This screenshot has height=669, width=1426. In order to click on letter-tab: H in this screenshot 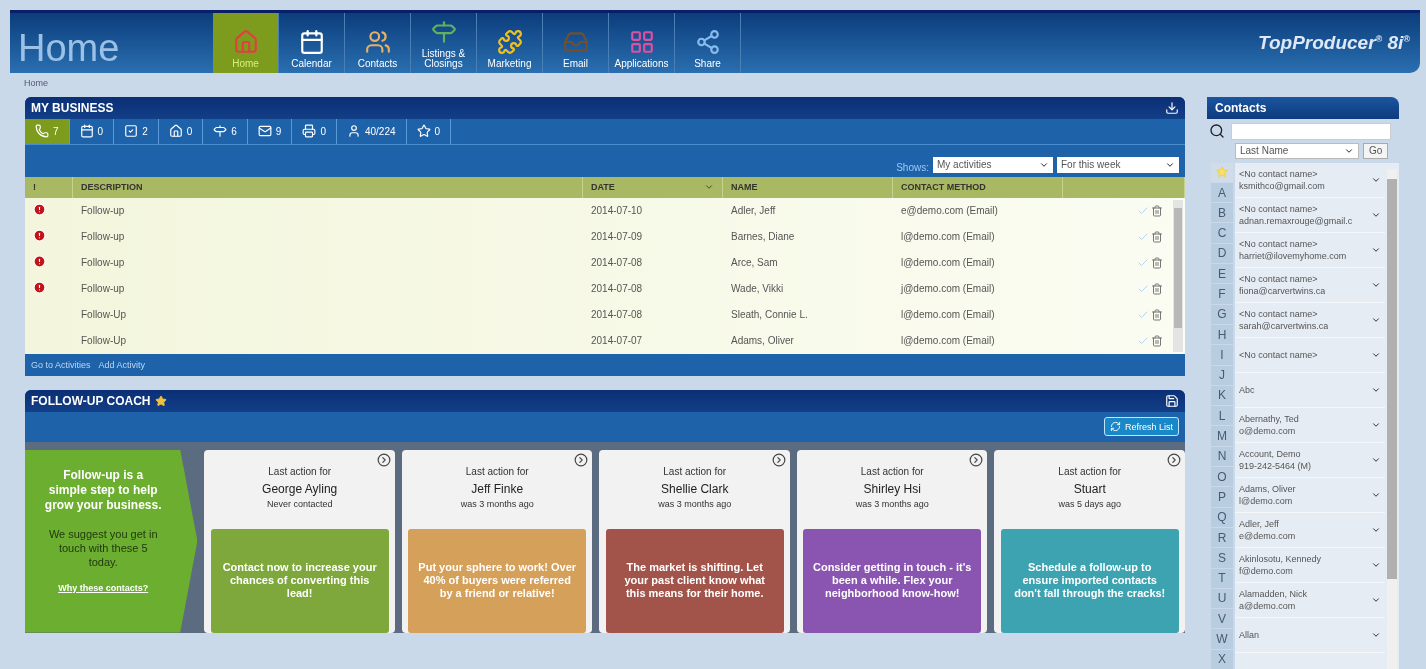, I will do `click(1222, 334)`.